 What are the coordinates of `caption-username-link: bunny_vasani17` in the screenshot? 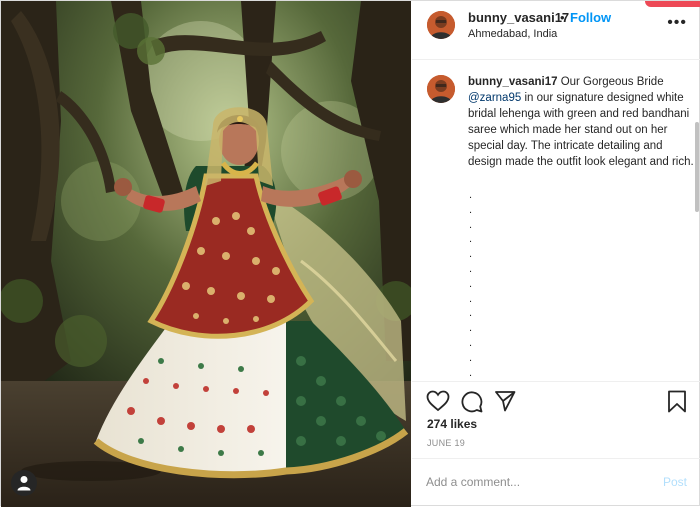 It's located at (512, 82).